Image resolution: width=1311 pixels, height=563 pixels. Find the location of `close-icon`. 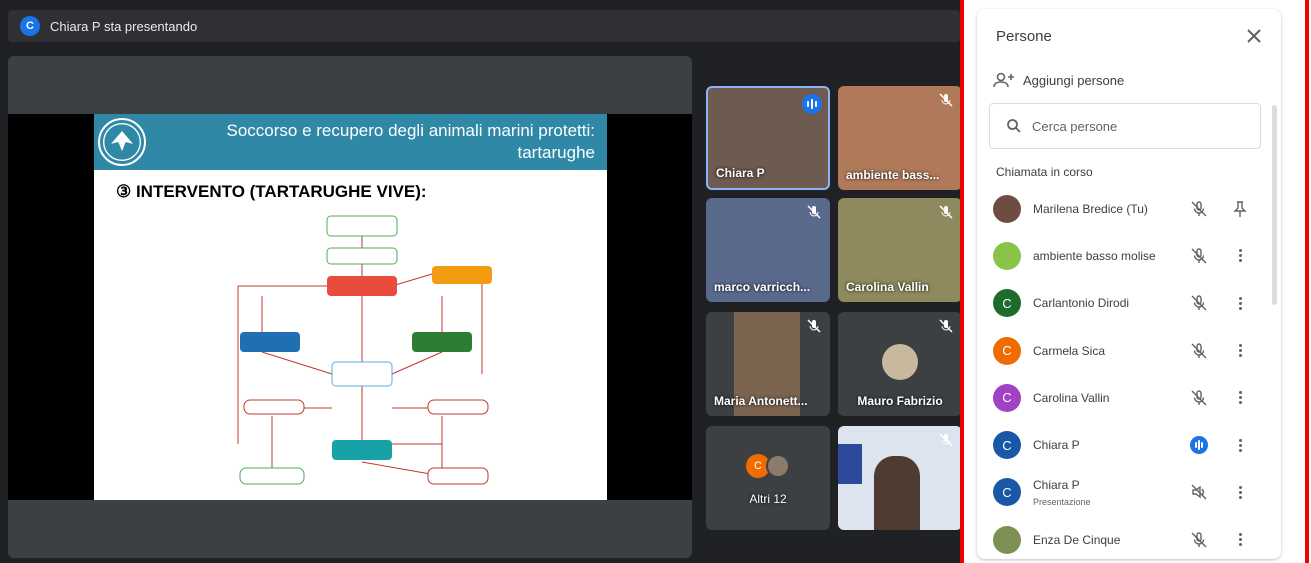

close-icon is located at coordinates (1254, 36).